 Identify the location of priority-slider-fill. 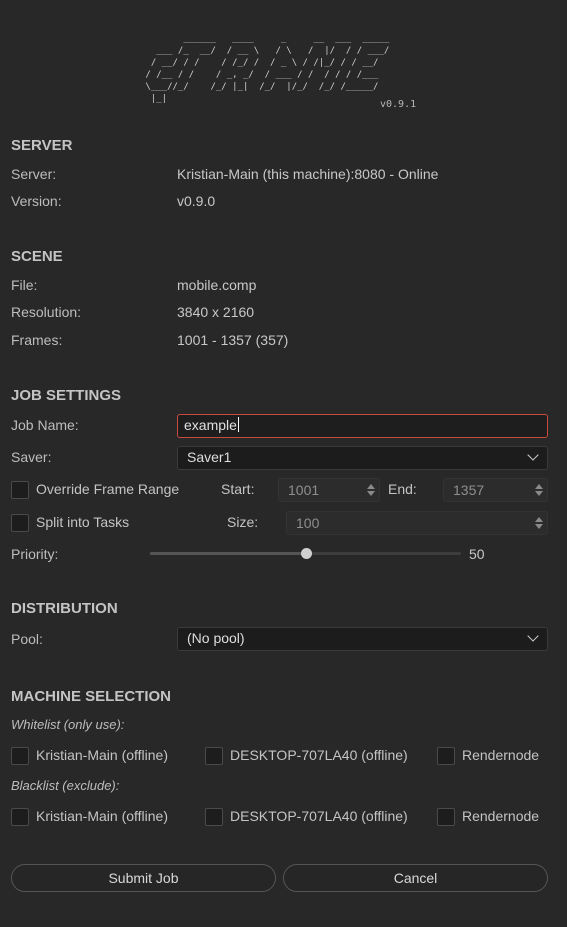
(228, 553).